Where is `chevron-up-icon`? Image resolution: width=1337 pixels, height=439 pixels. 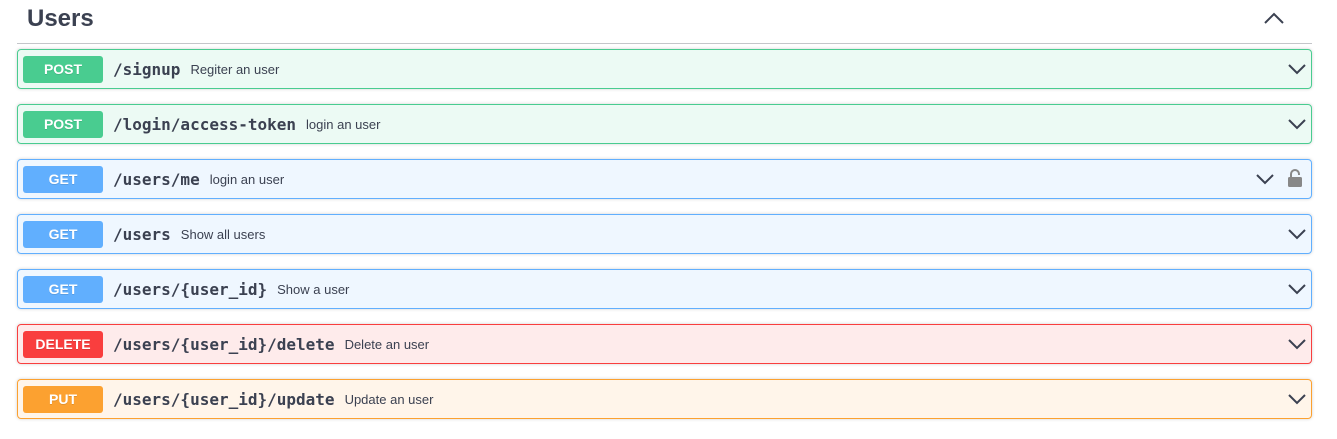
chevron-up-icon is located at coordinates (1274, 18).